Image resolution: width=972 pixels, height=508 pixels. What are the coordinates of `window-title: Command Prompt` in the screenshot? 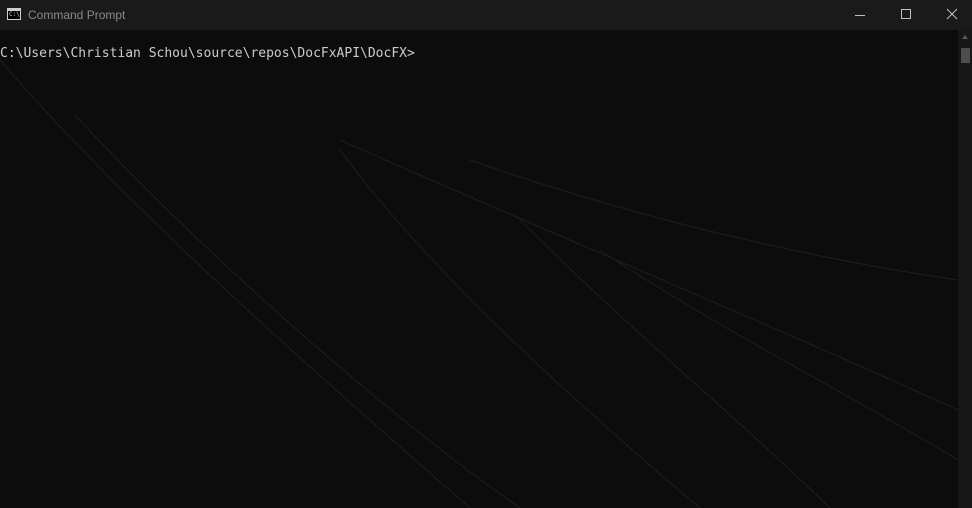 It's located at (77, 15).